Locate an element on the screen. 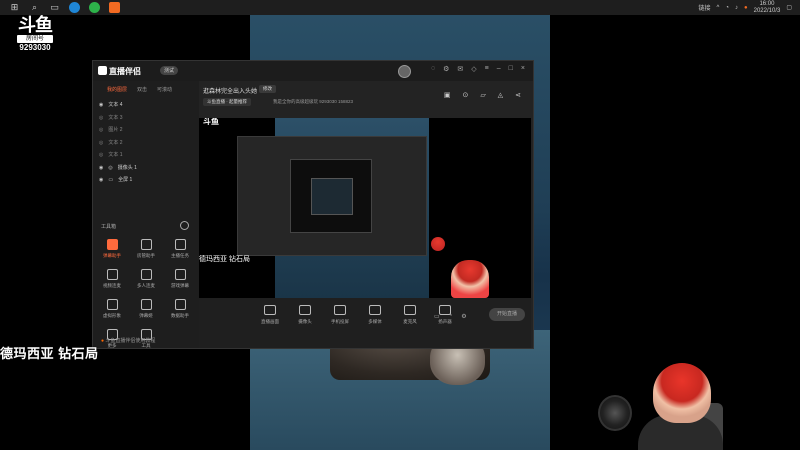 This screenshot has width=800, height=450. douyu-logo-text: 斗鱼 is located at coordinates (35, 25).